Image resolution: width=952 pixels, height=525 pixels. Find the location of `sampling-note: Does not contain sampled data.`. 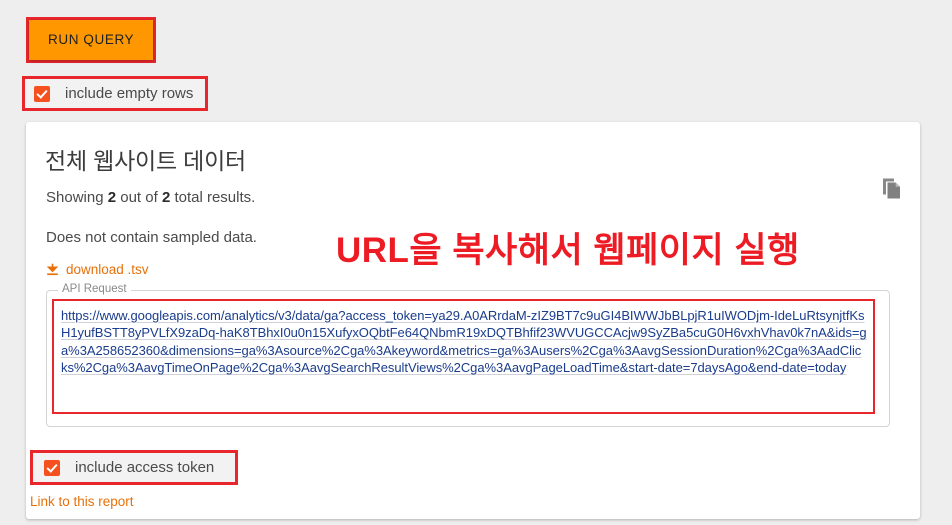

sampling-note: Does not contain sampled data. is located at coordinates (151, 237).